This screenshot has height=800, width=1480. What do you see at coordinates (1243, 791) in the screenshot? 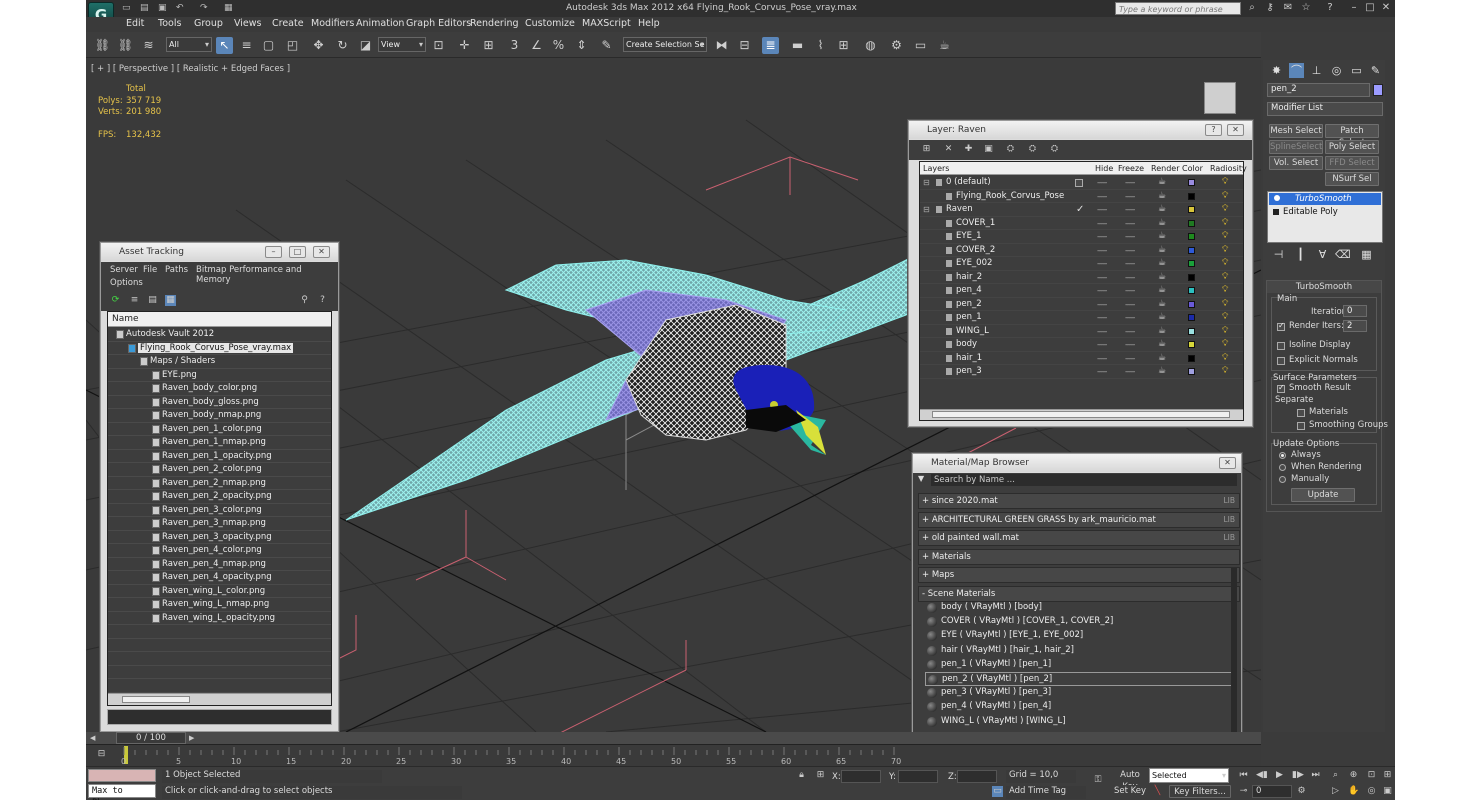
I see `key-mode-icon: ⊸` at bounding box center [1243, 791].